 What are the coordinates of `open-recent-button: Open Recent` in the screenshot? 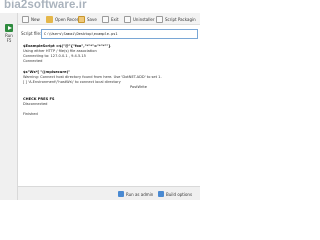 It's located at (63, 19).